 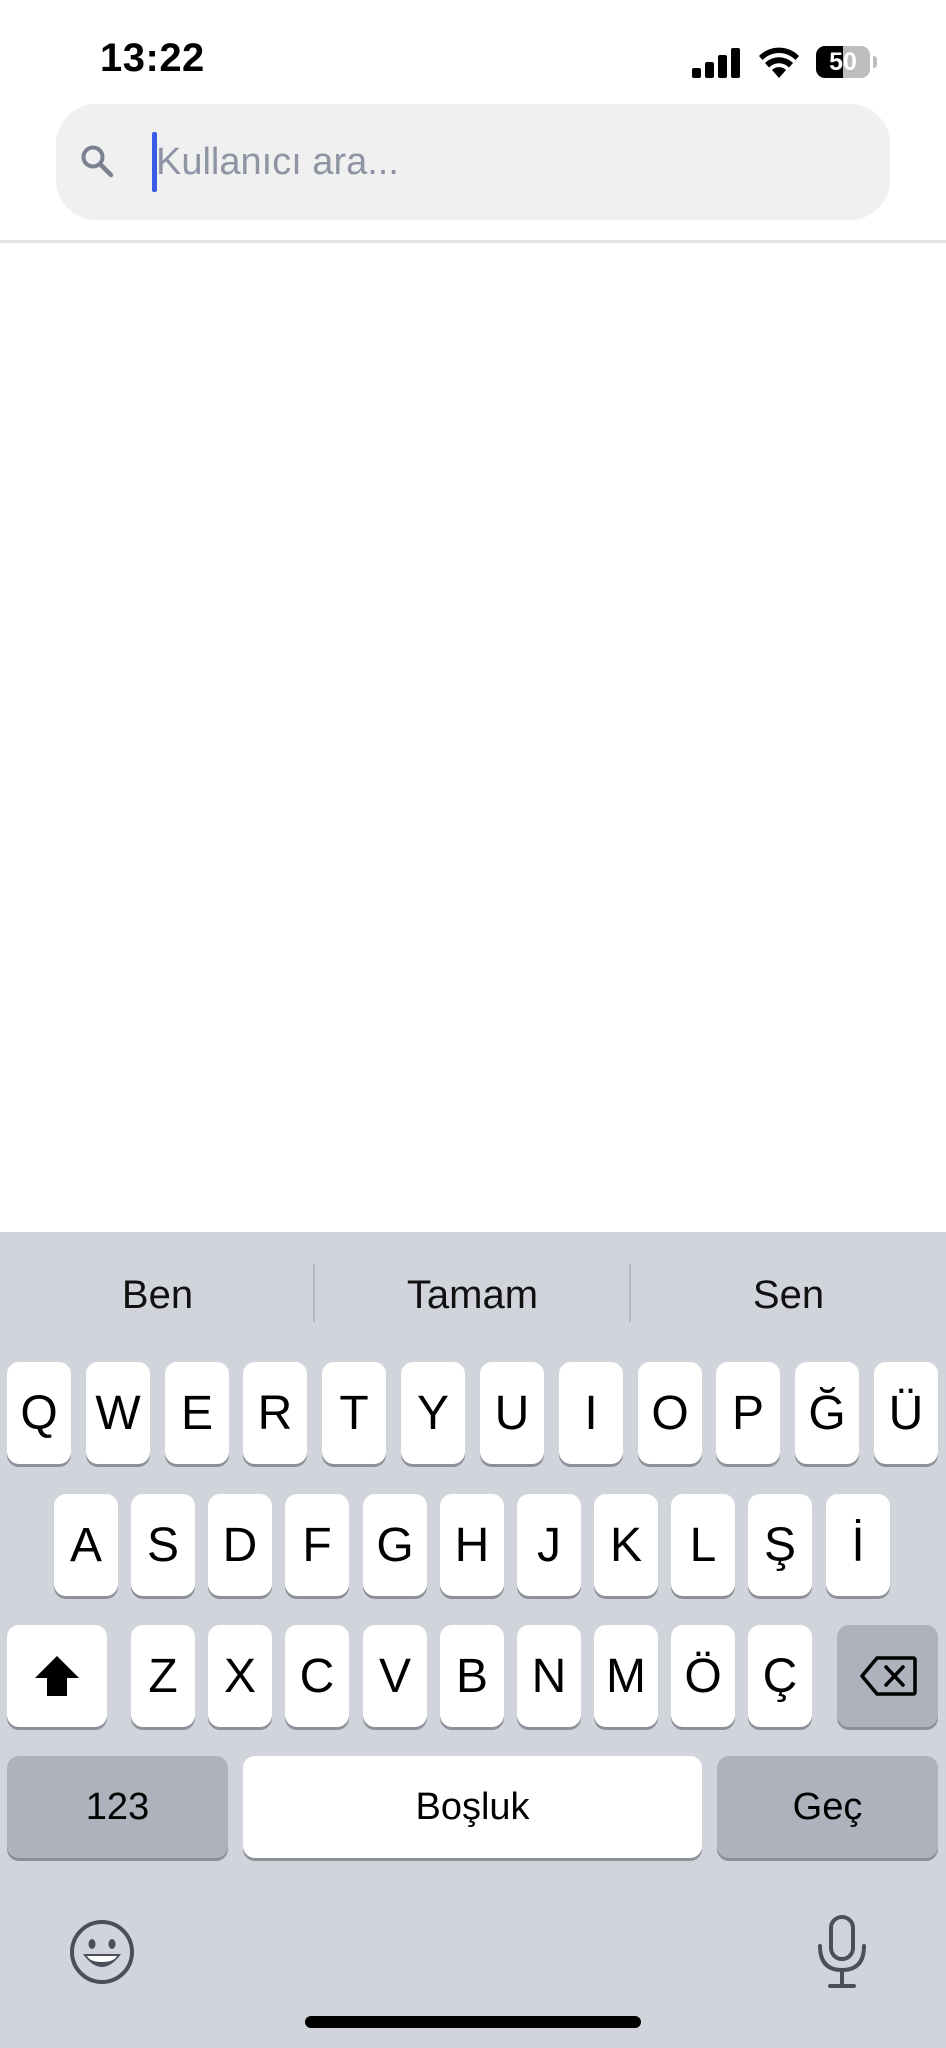 What do you see at coordinates (827, 1413) in the screenshot?
I see `key-g-breve: Ğ` at bounding box center [827, 1413].